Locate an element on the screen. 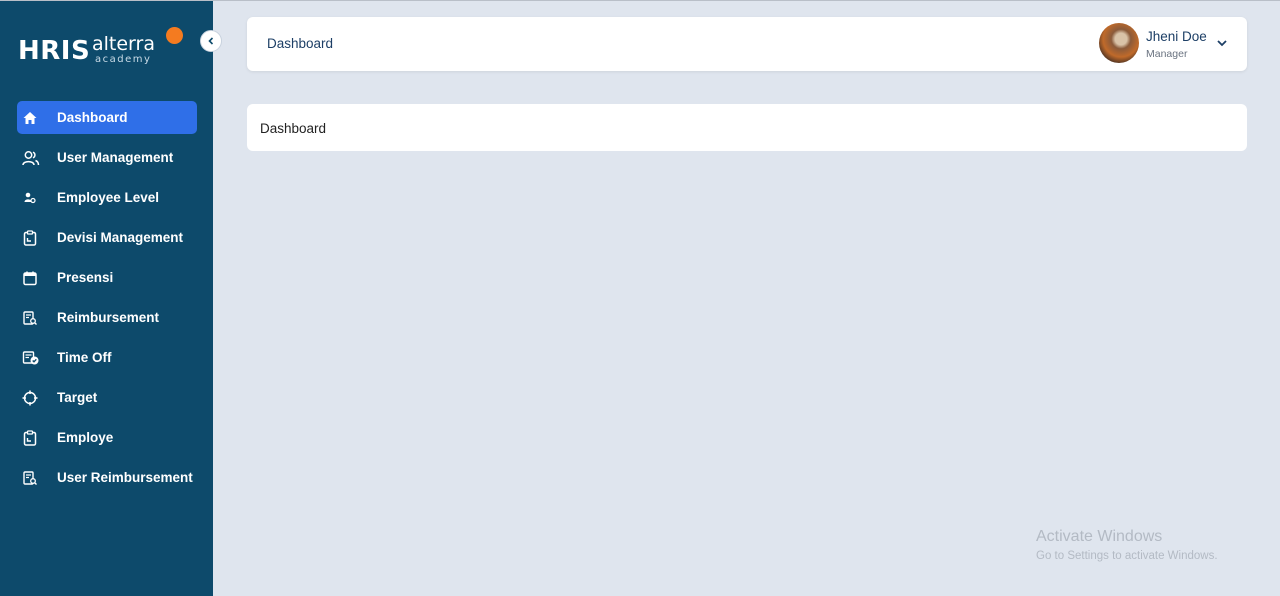 The height and width of the screenshot is (596, 1280). sidebar-item-user-reimbursement: User Reimbursement is located at coordinates (107, 477).